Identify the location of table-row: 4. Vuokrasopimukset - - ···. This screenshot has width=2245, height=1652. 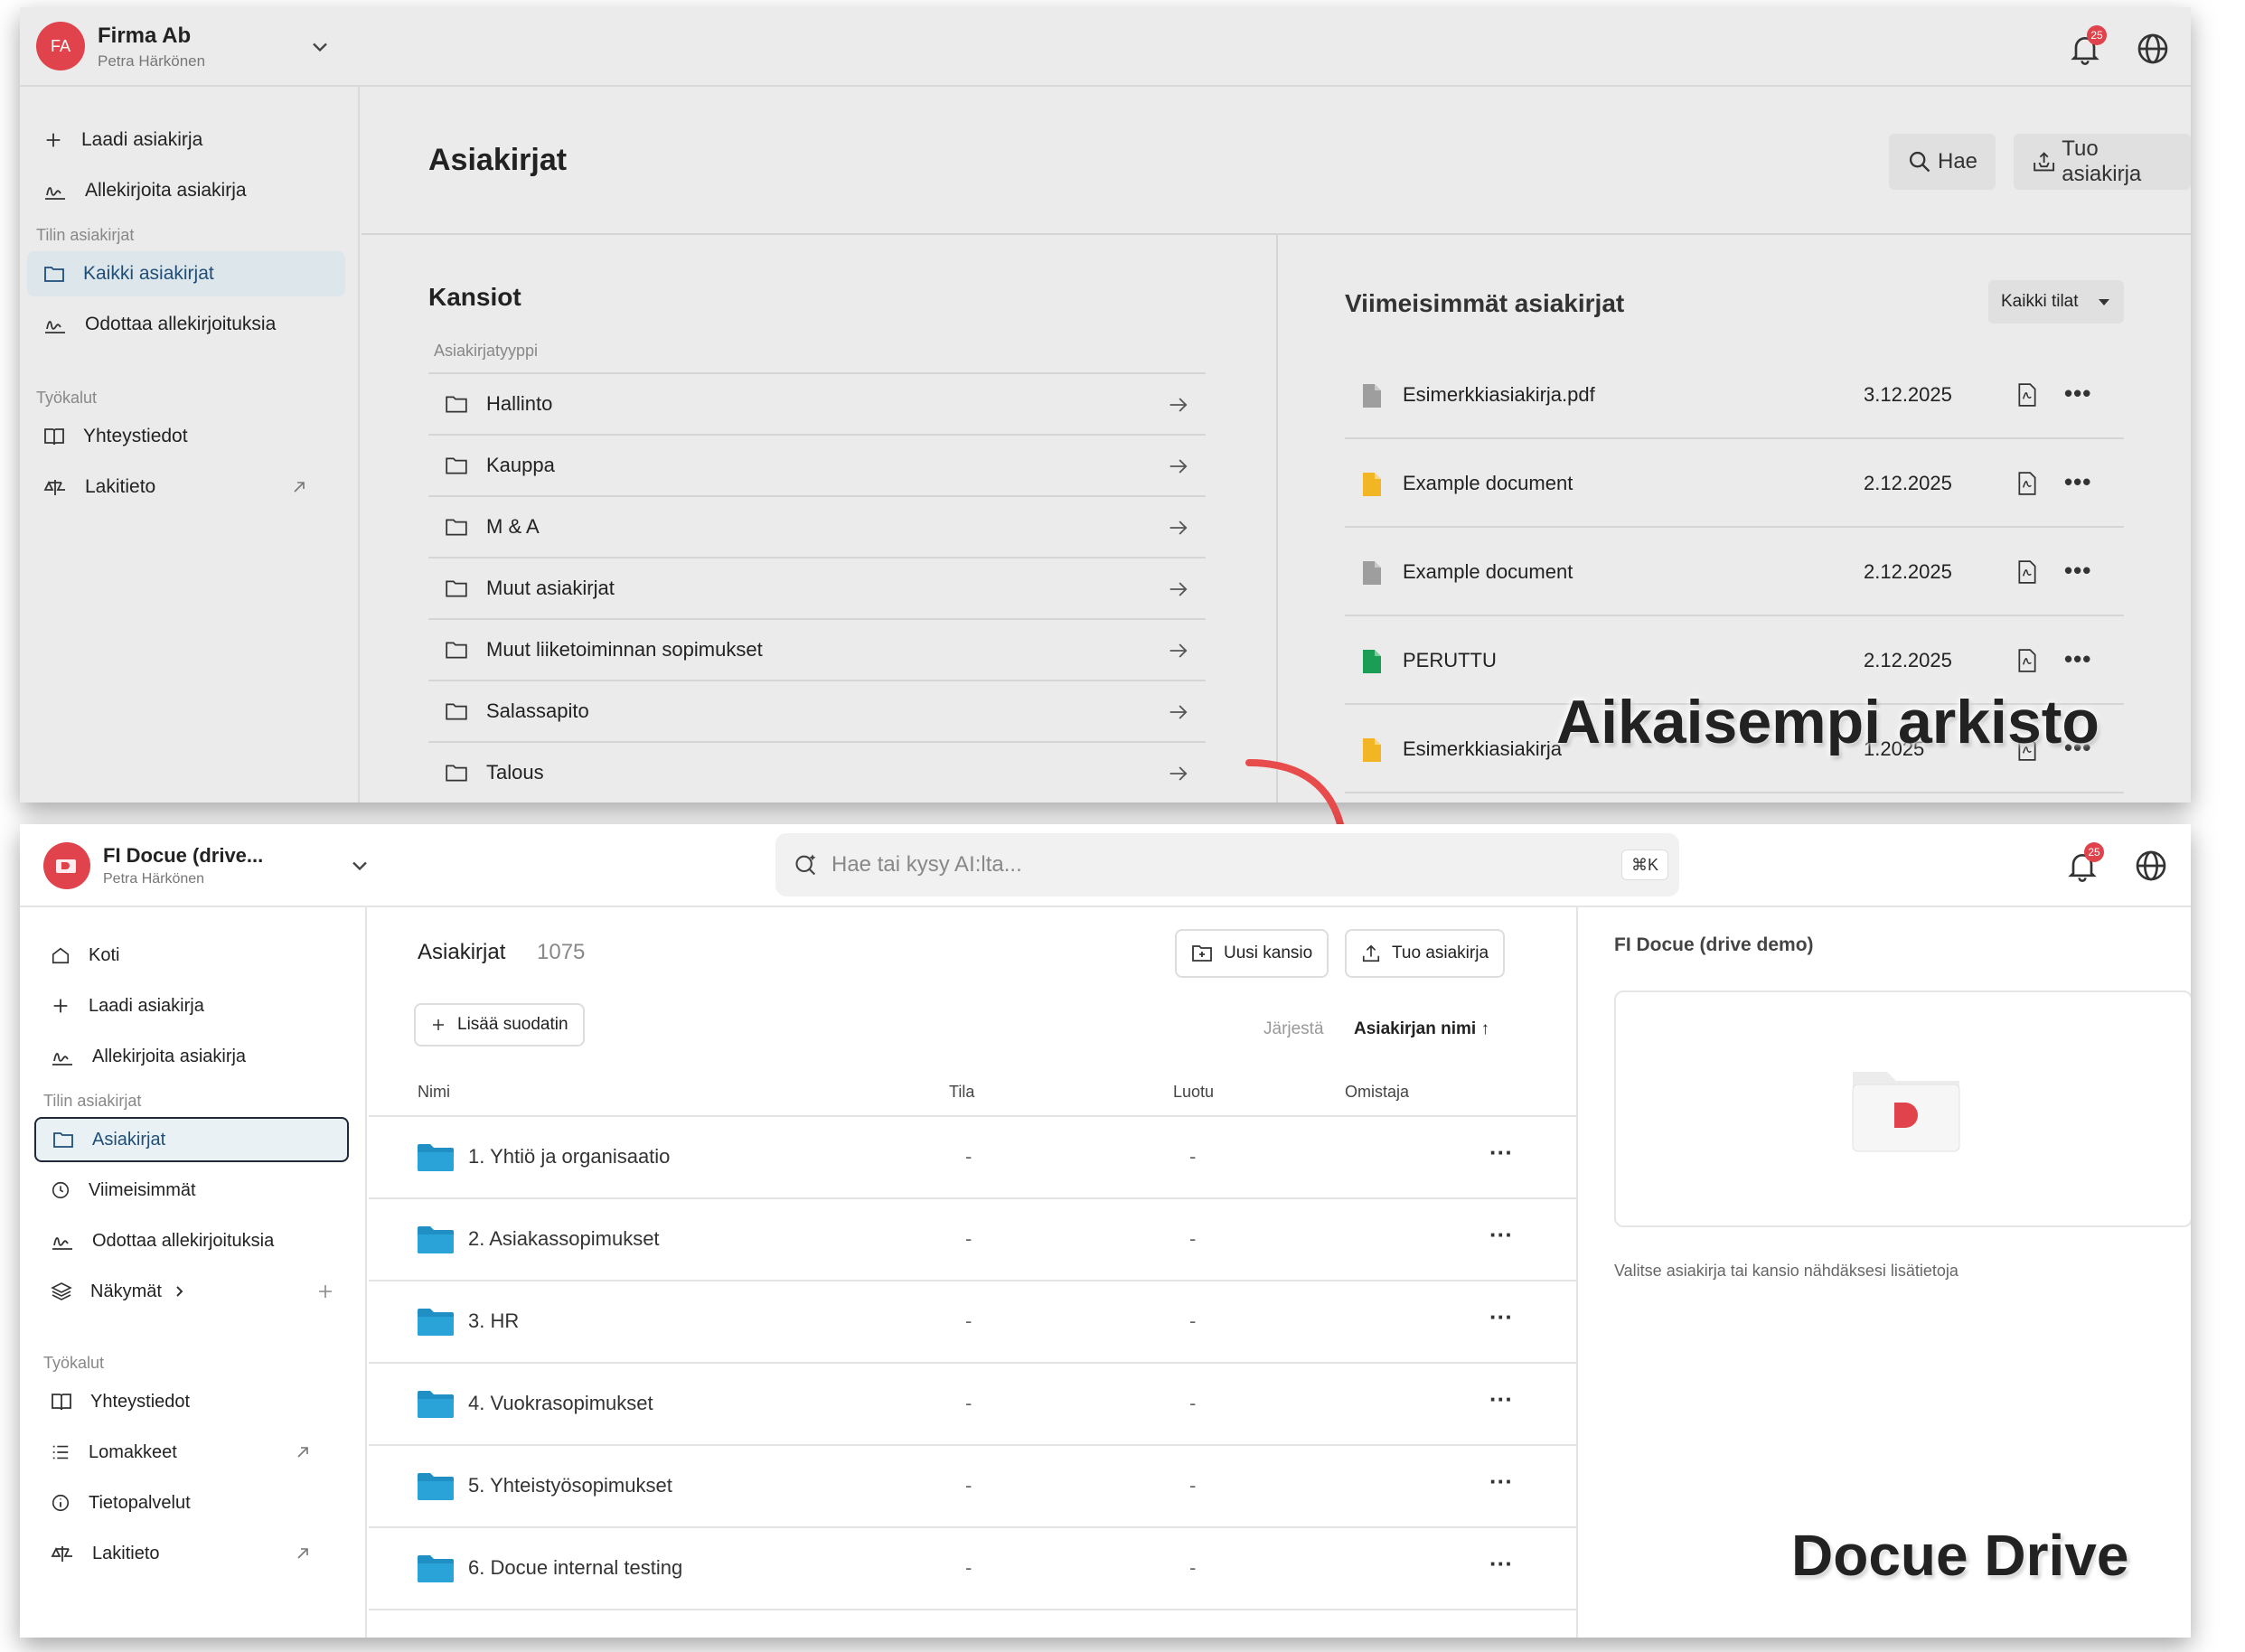
(972, 1405).